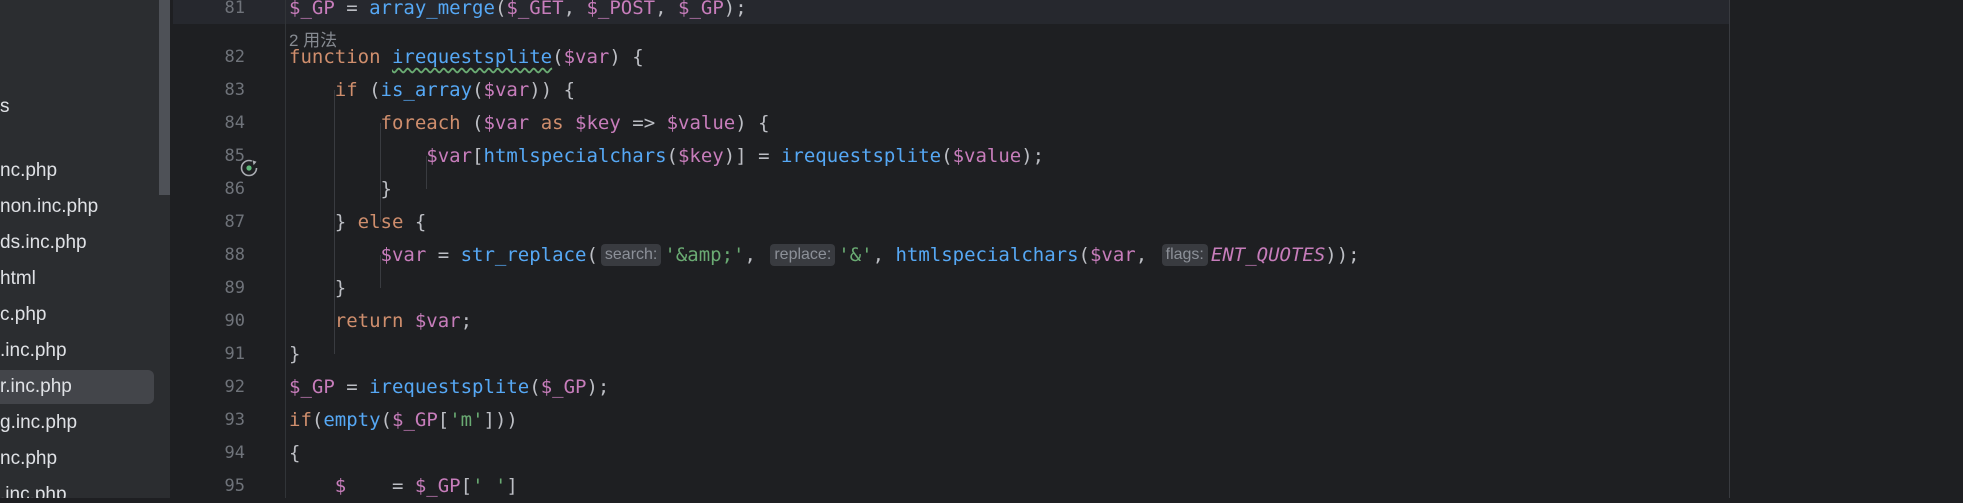 This screenshot has width=1963, height=503. Describe the element at coordinates (626, 57) in the screenshot. I see `code-token: ) {` at that location.